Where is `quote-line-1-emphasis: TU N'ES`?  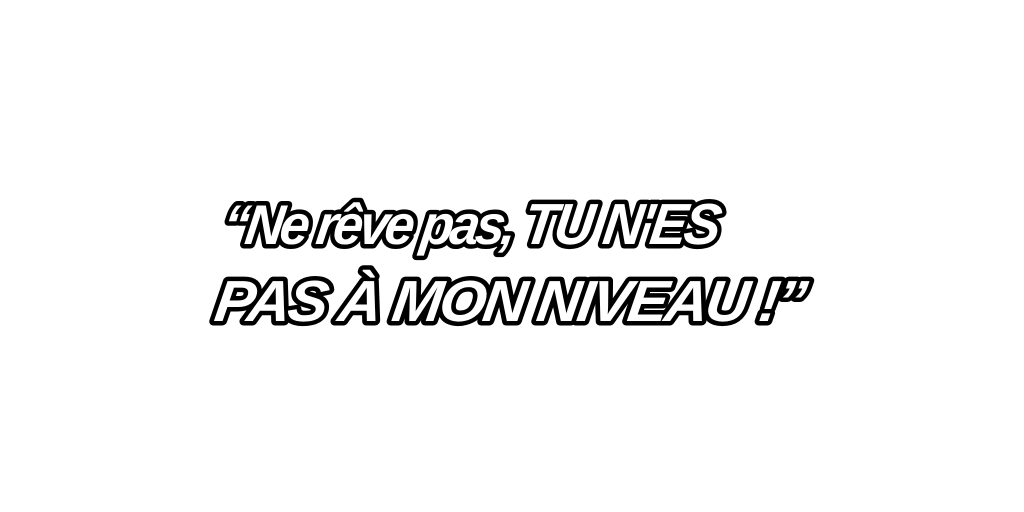
quote-line-1-emphasis: TU N'ES is located at coordinates (622, 224).